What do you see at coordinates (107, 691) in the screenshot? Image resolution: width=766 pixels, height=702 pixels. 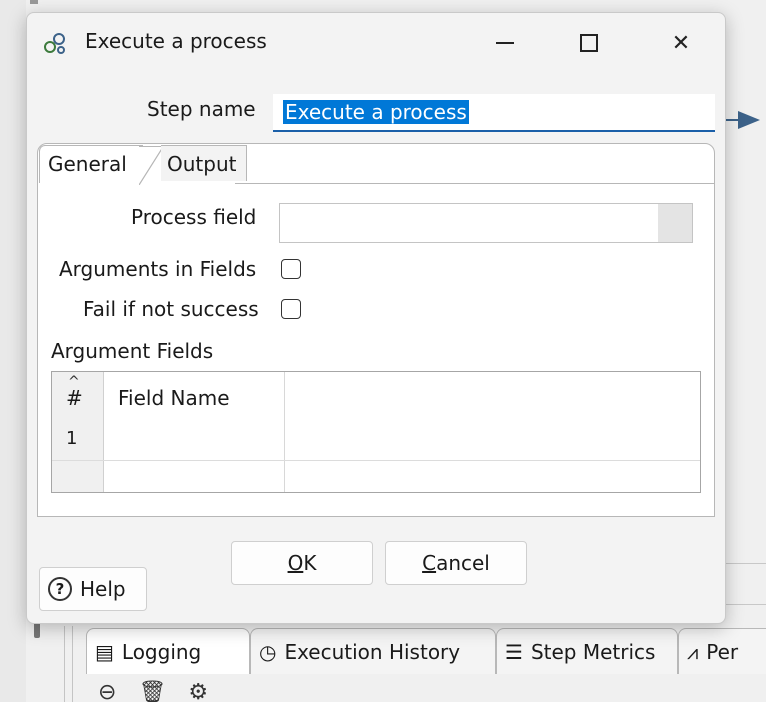 I see `minus-circle-icon: ⊖` at bounding box center [107, 691].